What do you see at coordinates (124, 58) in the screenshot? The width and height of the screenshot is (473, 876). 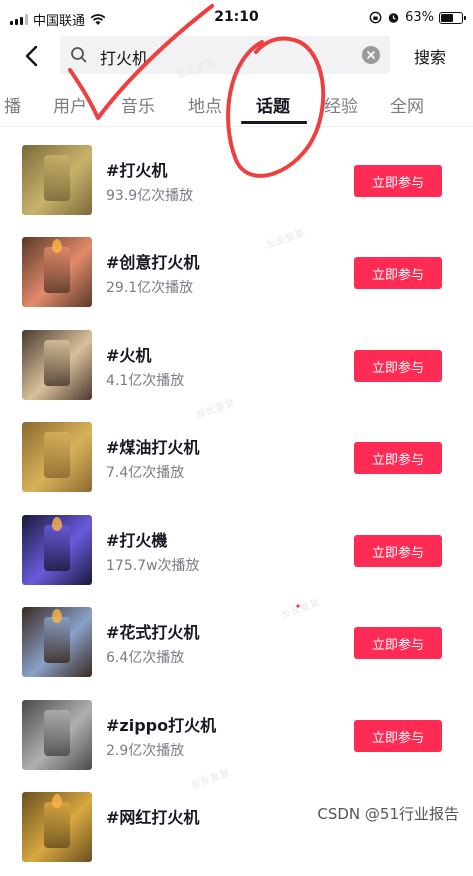 I see `search-query: 打火机` at bounding box center [124, 58].